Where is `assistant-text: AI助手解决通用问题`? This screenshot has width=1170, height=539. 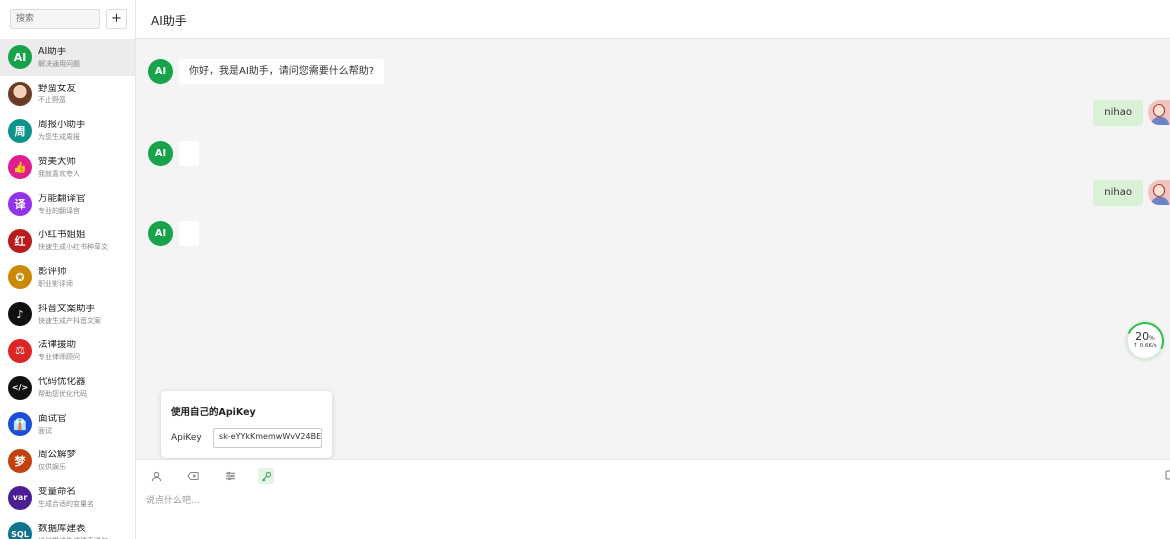
assistant-text: AI助手解决通用问题 is located at coordinates (59, 57).